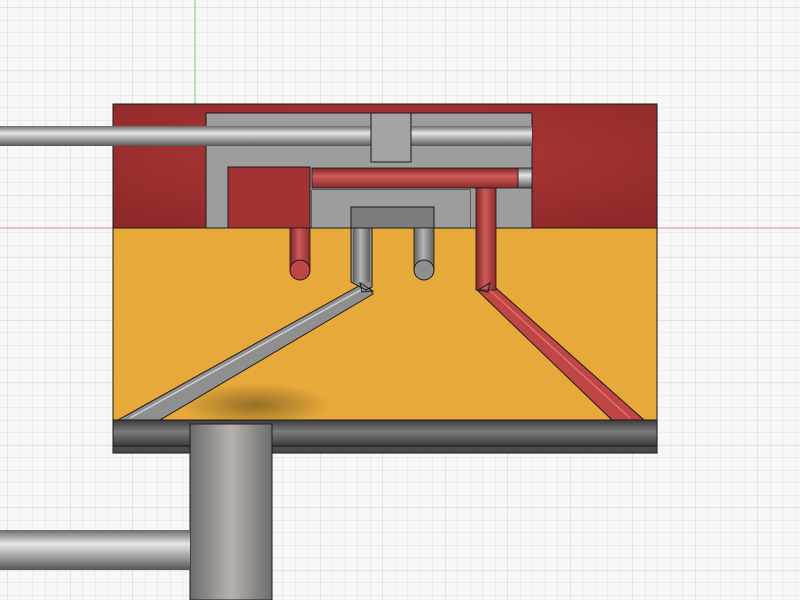 This screenshot has height=600, width=800. Describe the element at coordinates (424, 254) in the screenshot. I see `center-gray-pin` at that location.